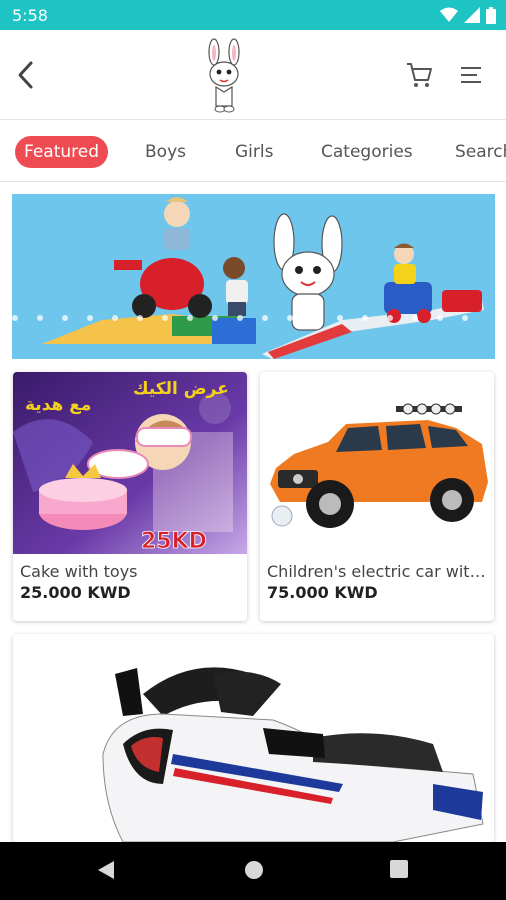 Image resolution: width=506 pixels, height=900 pixels. What do you see at coordinates (75, 592) in the screenshot?
I see `product-price: 25.000 KWD` at bounding box center [75, 592].